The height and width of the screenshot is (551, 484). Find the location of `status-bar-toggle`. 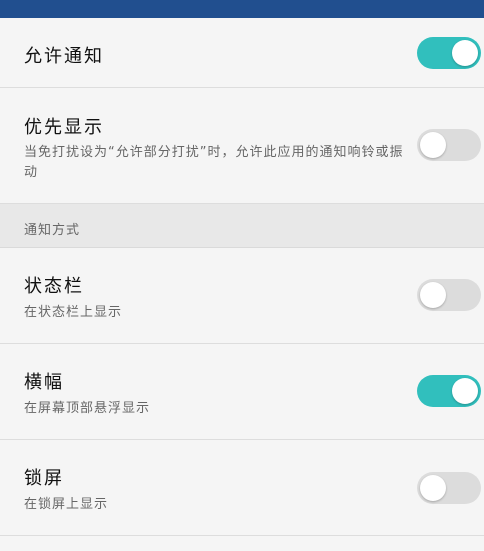

status-bar-toggle is located at coordinates (449, 295).